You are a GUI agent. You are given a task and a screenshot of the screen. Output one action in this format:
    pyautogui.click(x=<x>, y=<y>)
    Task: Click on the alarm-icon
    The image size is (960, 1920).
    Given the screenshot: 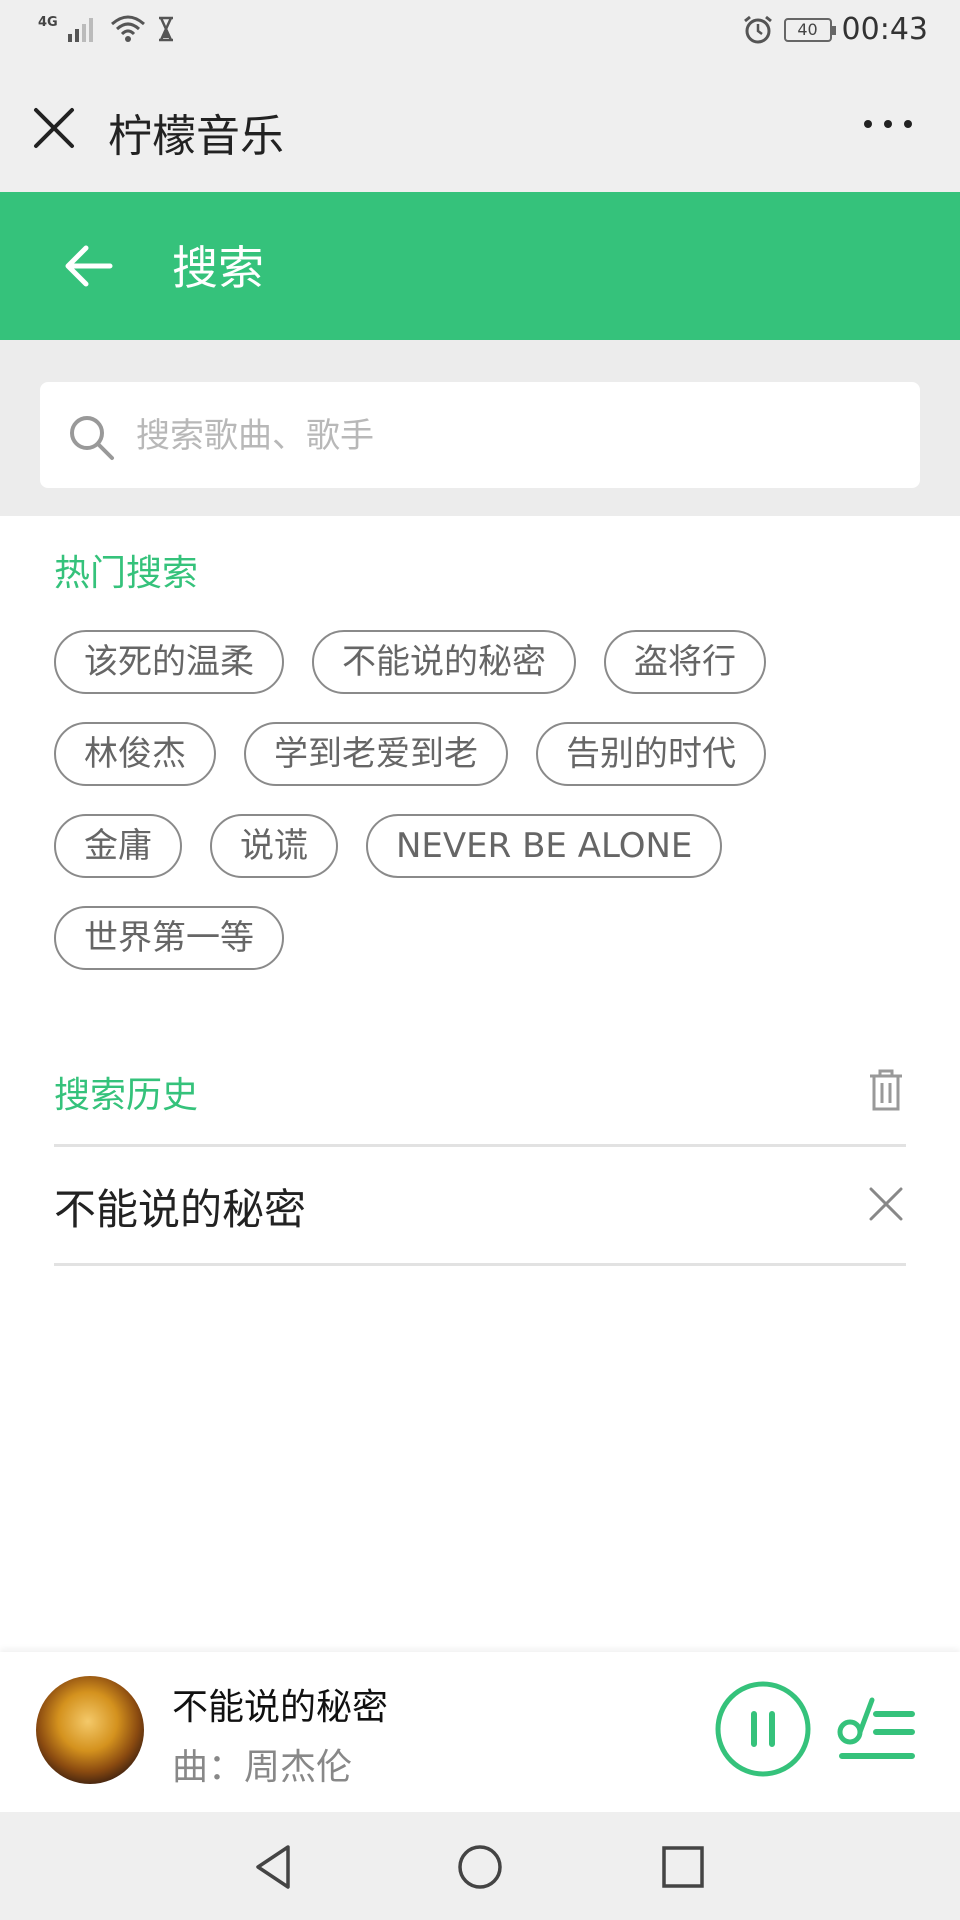 What is the action you would take?
    pyautogui.click(x=757, y=29)
    